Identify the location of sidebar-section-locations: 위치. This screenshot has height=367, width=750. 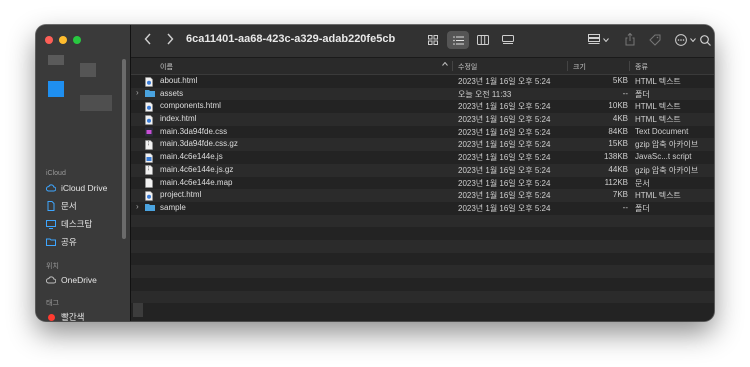
(52, 266).